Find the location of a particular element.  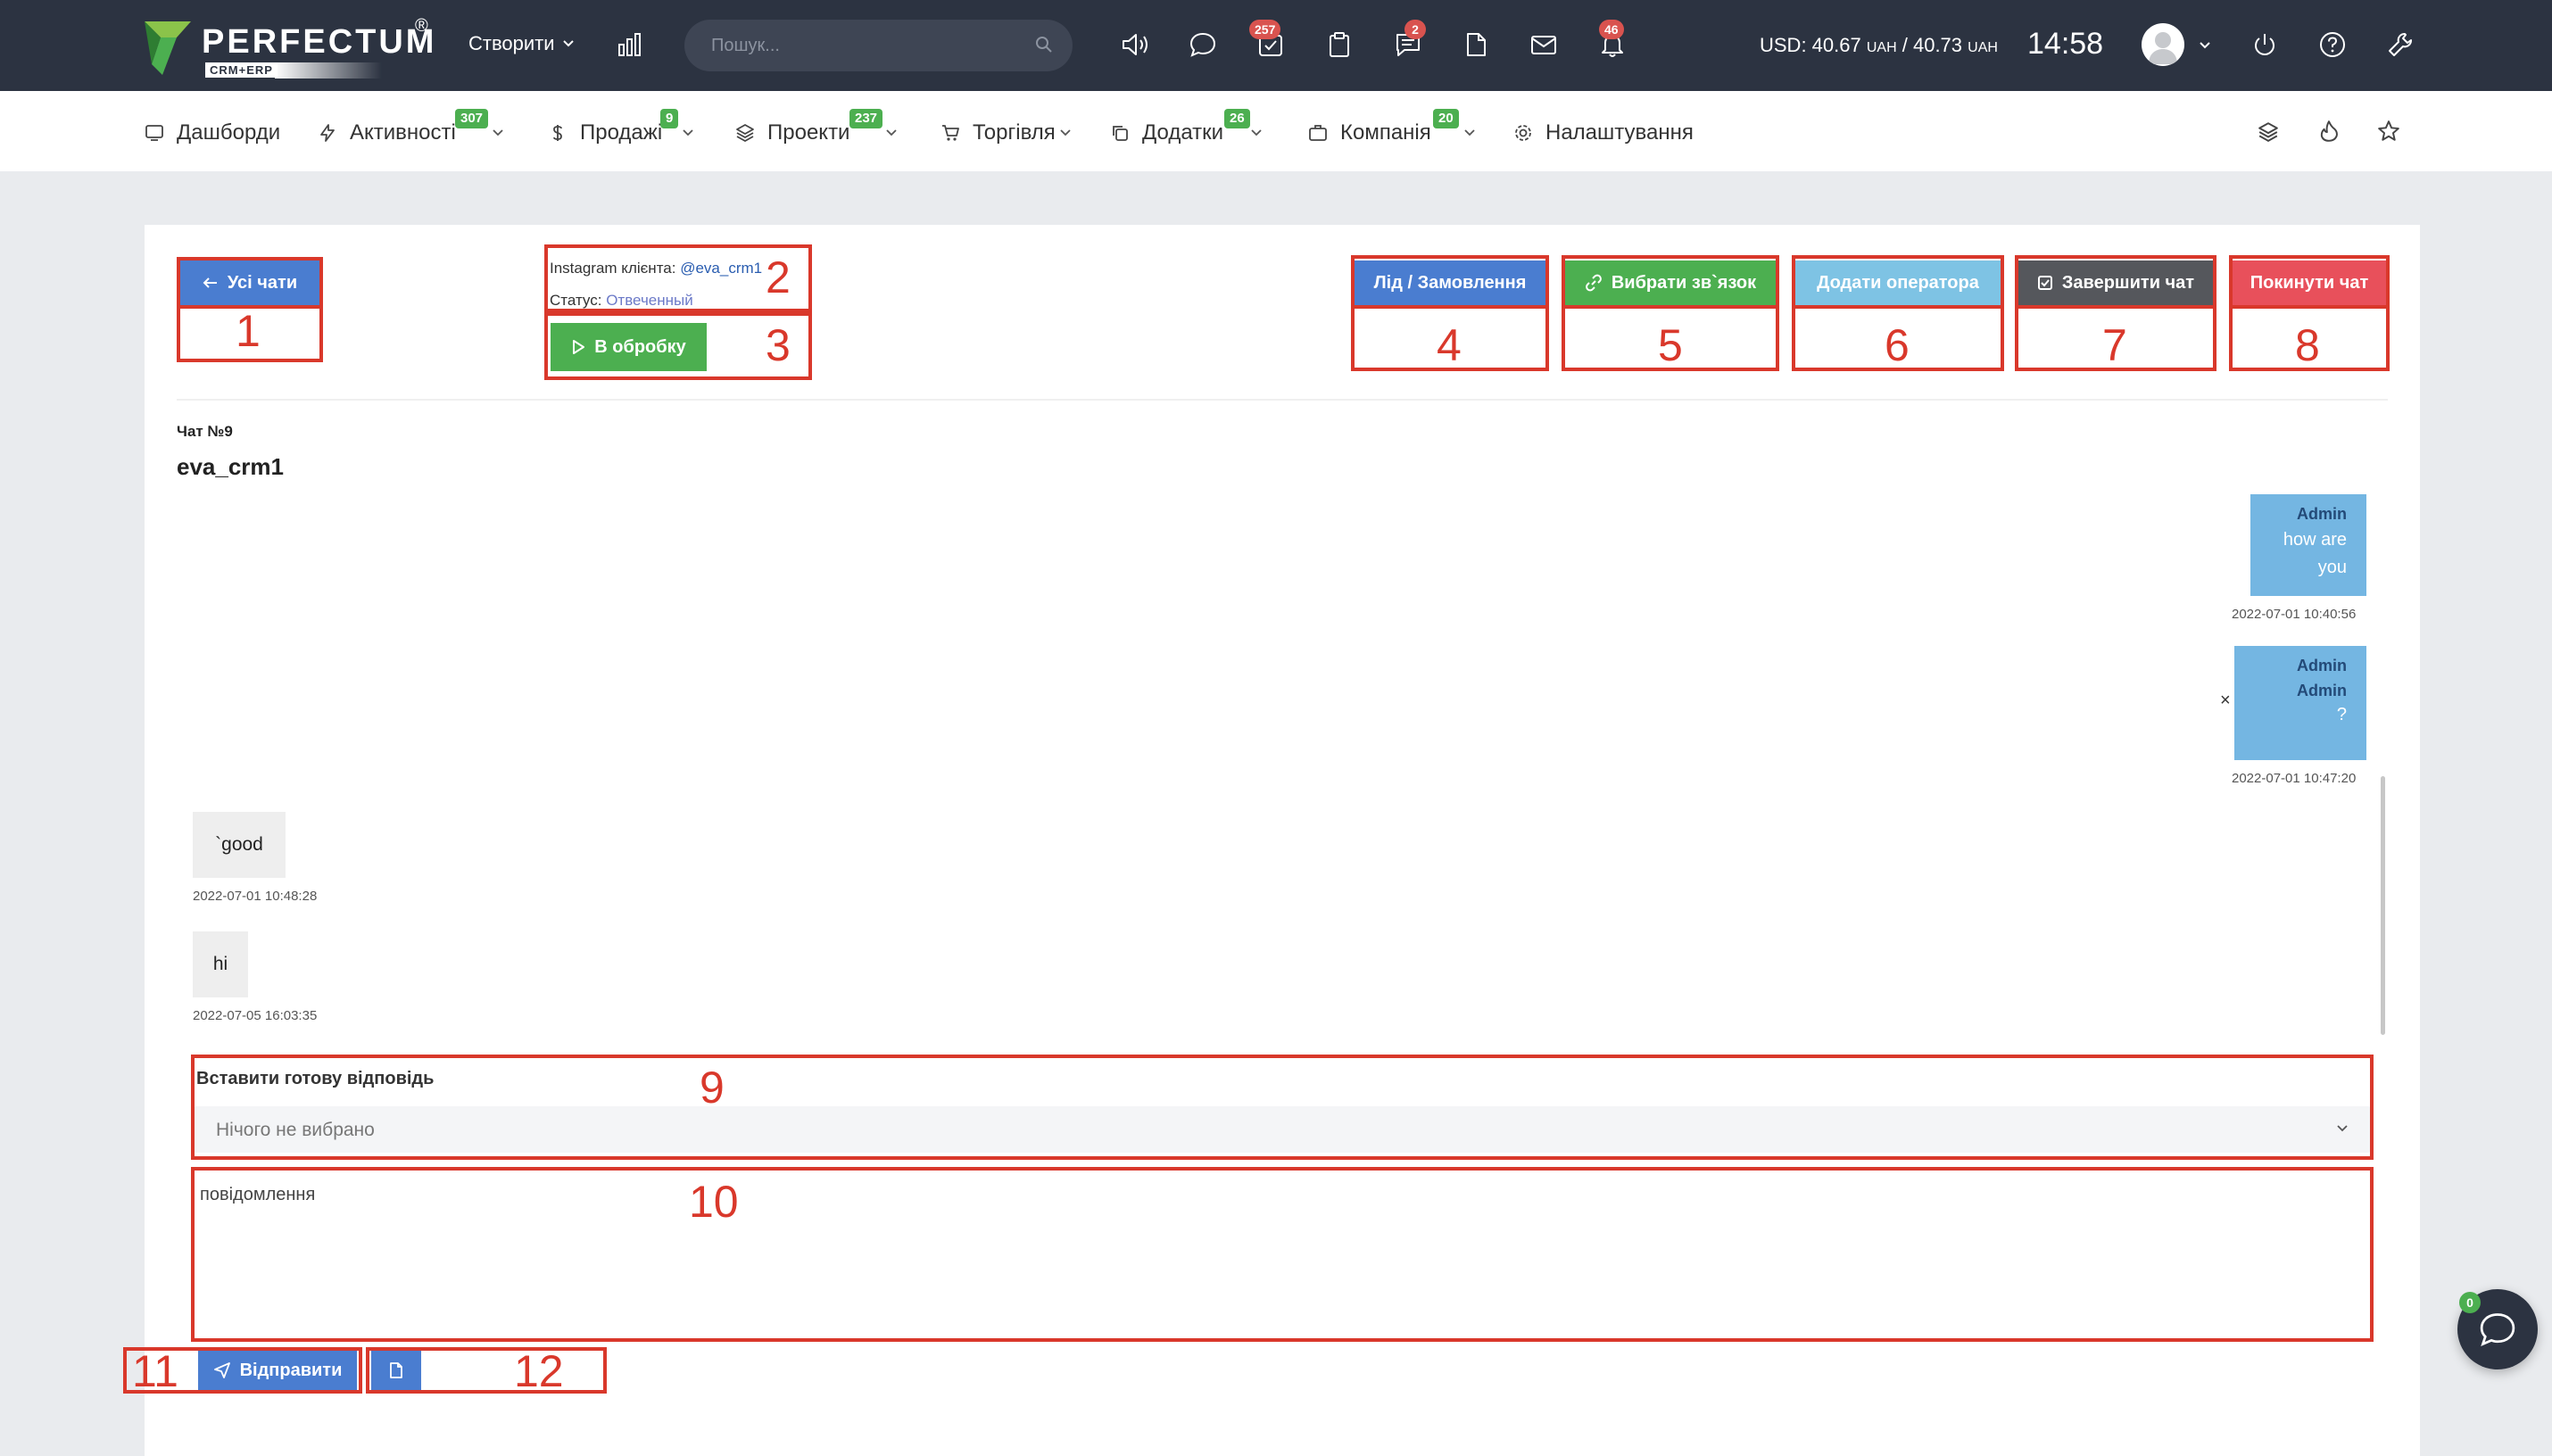

clock: 14:58 is located at coordinates (2065, 44).